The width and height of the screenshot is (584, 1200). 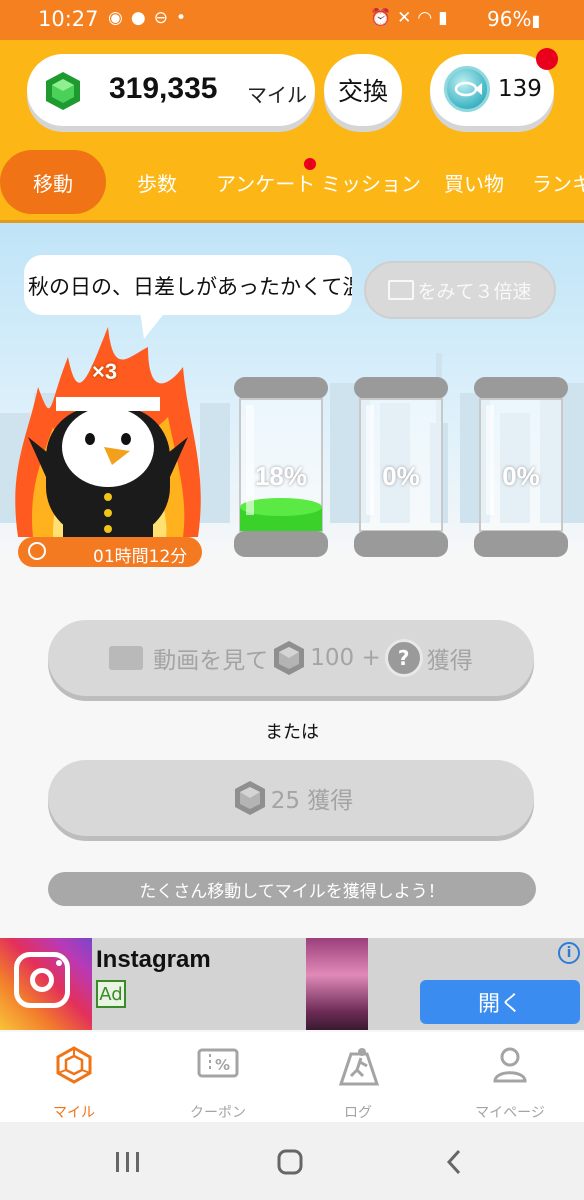 I want to click on earn-button-label: 25 獲得, so click(x=312, y=801).